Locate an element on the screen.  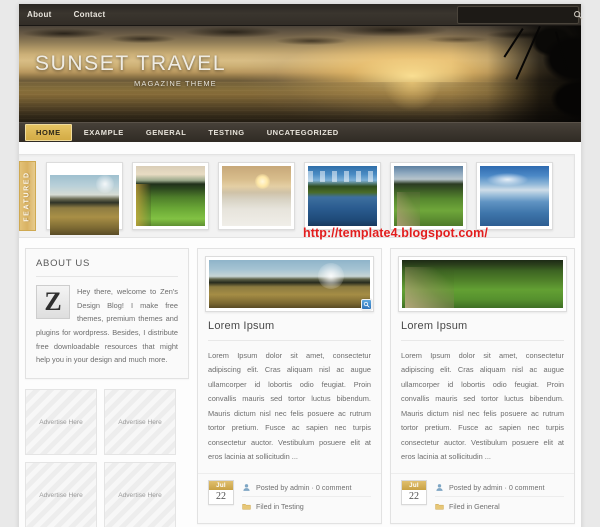
search-icon is located at coordinates (578, 15).